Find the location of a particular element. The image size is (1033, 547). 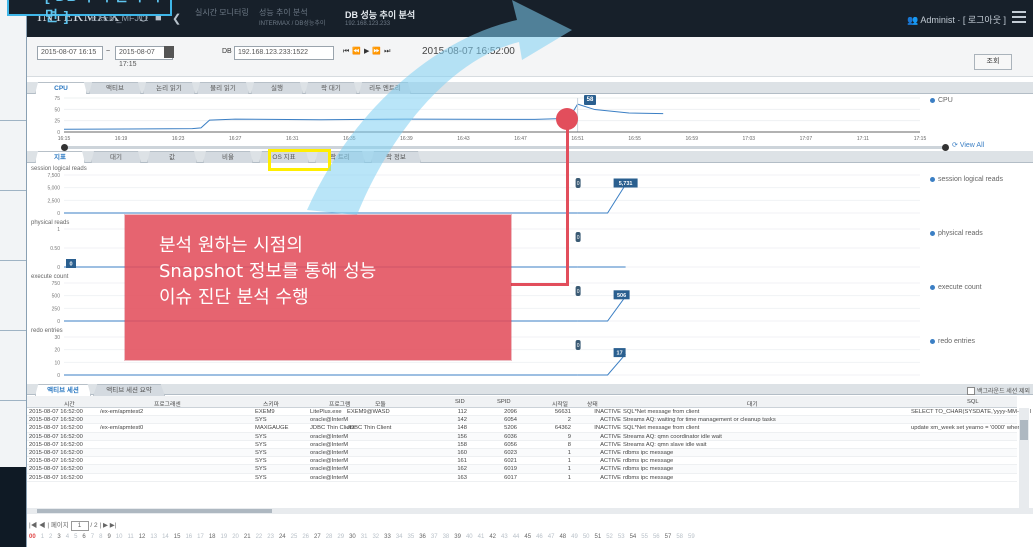

grid-header-cell: 상태 is located at coordinates (592, 403).